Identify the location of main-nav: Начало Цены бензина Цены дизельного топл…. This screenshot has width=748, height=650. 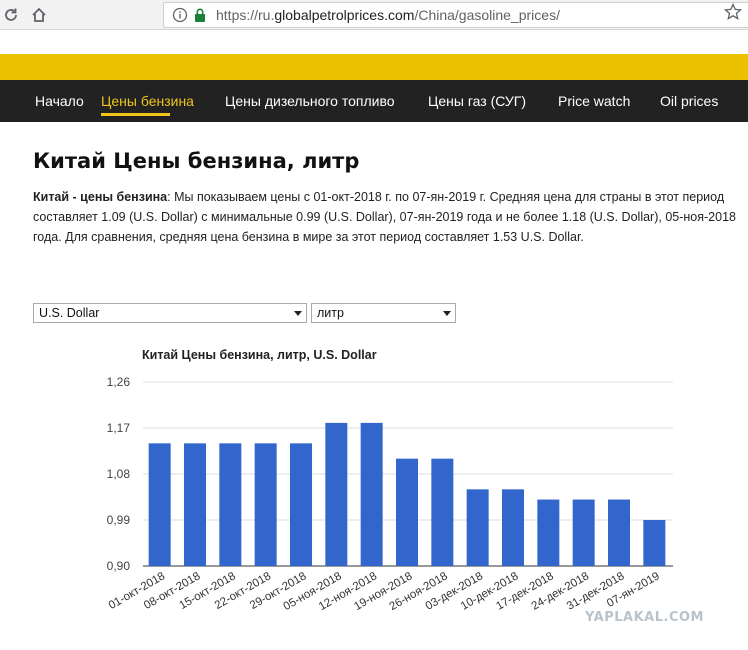
(374, 101).